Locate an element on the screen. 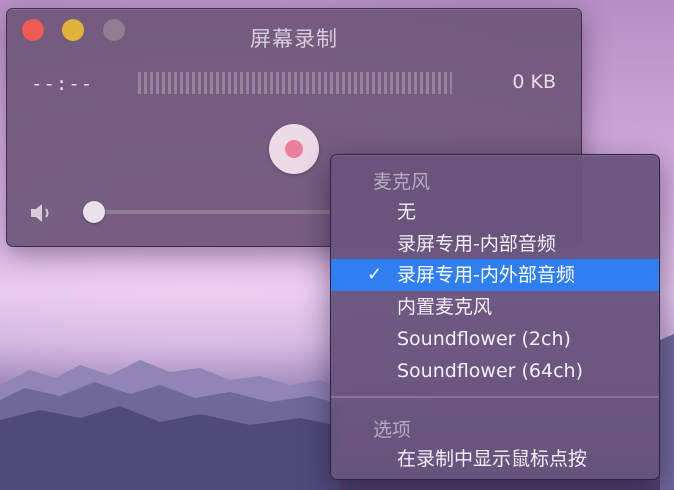 The width and height of the screenshot is (674, 490). window-title: 屏幕录制 is located at coordinates (294, 39).